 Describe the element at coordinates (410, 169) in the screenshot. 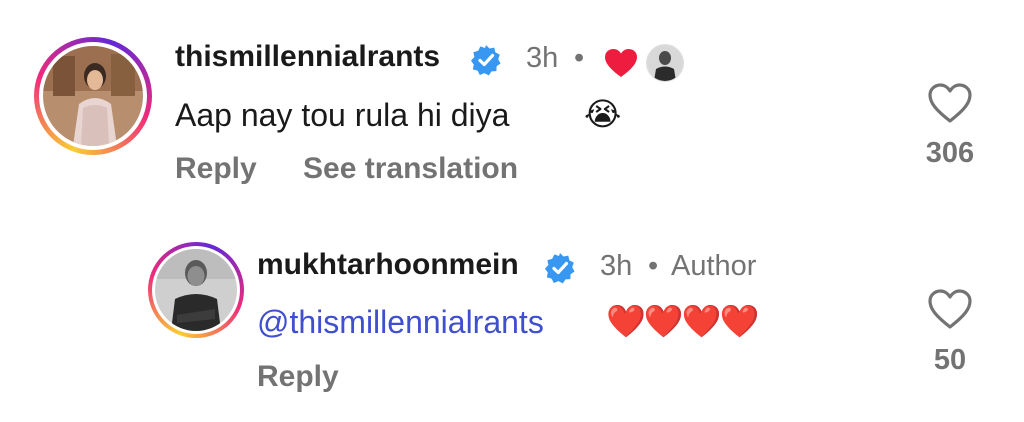

I see `see-translation-button: See translation` at that location.